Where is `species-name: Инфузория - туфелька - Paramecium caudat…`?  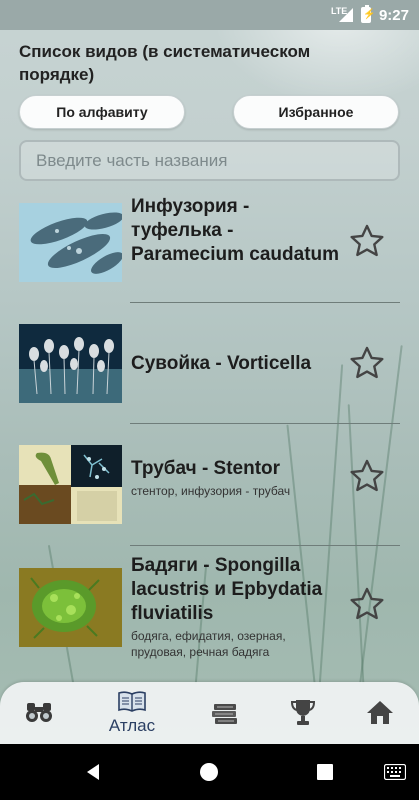
species-name: Инфузория - туфелька - Paramecium caudat… is located at coordinates (235, 230).